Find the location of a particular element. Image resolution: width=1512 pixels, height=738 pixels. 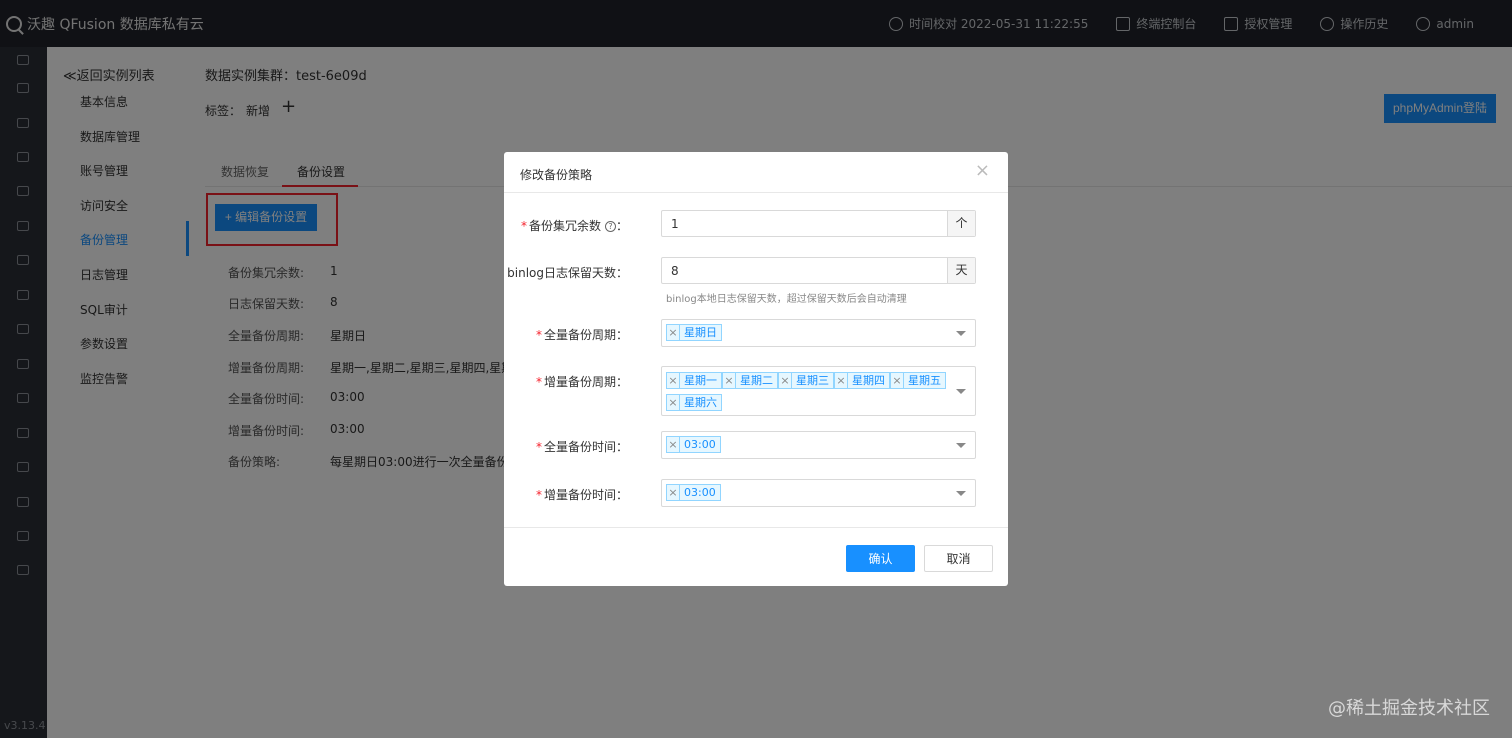

full-cycle-label: * 全量备份周期： is located at coordinates (581, 335).